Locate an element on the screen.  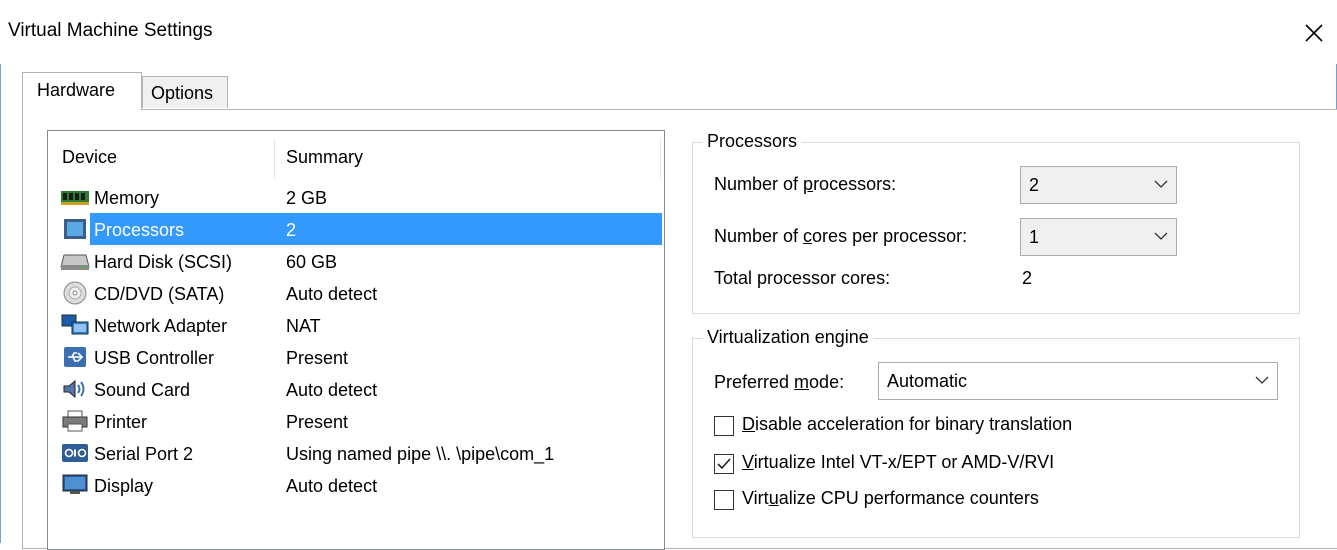
processors-group-title: Processors is located at coordinates (752, 141).